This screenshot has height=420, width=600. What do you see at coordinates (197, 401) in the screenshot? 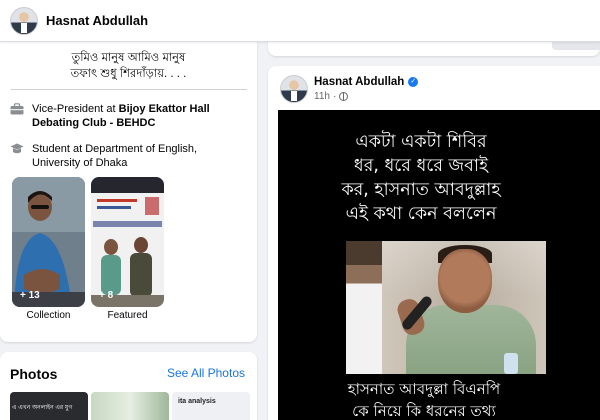
I see `photo-thumbnail-text: ita analysis` at bounding box center [197, 401].